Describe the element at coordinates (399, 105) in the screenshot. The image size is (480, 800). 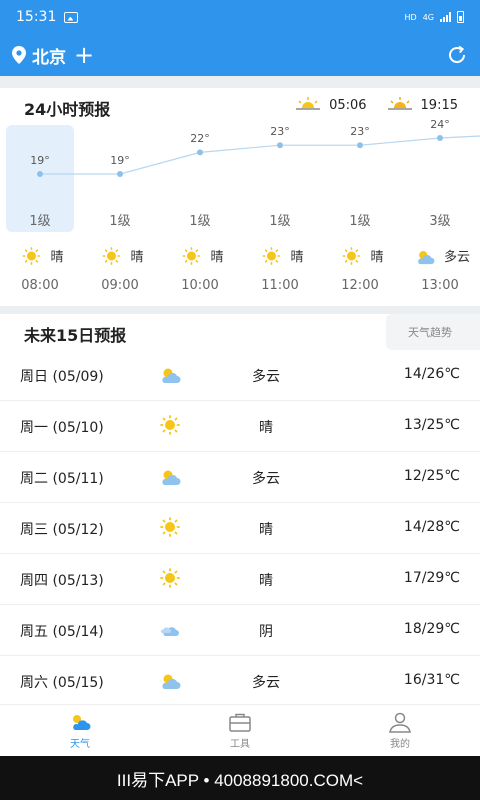
I see `sunset-icon` at that location.